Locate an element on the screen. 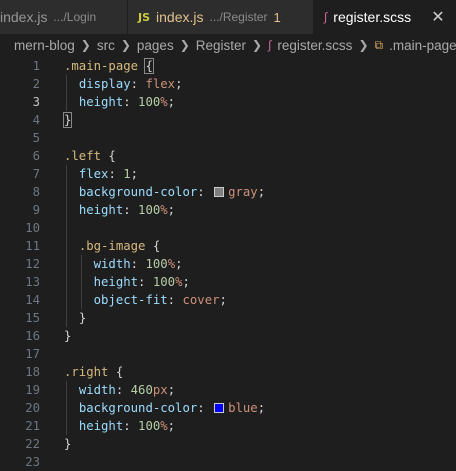 The image size is (456, 471). value: flex is located at coordinates (160, 84).